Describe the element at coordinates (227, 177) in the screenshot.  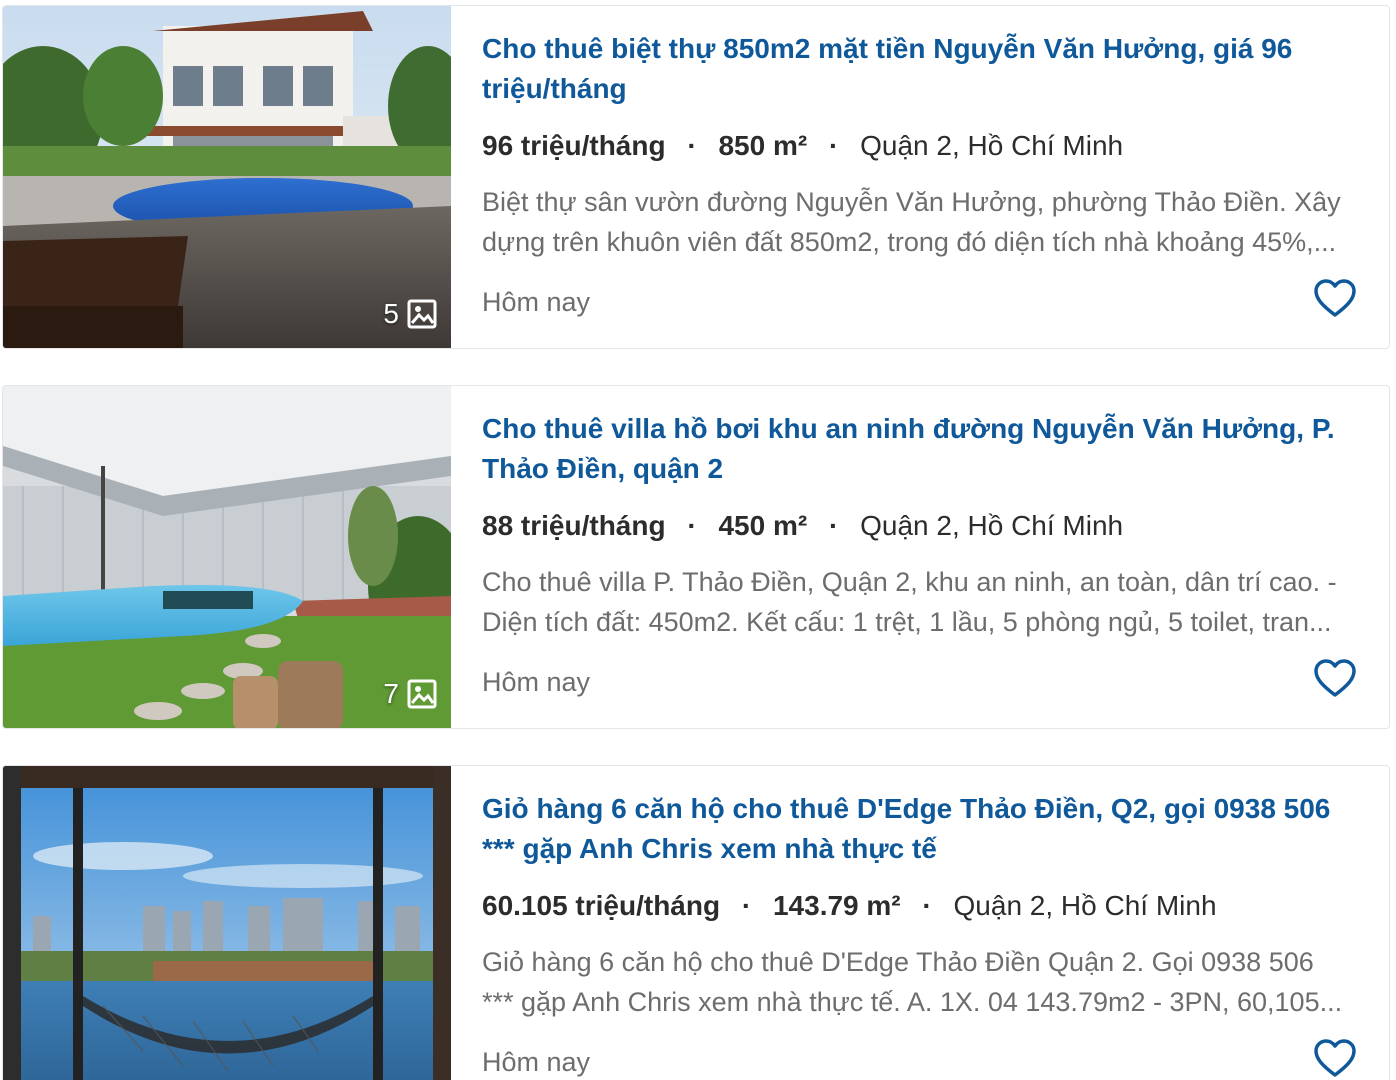
I see `listing-thumbnail: 5` at that location.